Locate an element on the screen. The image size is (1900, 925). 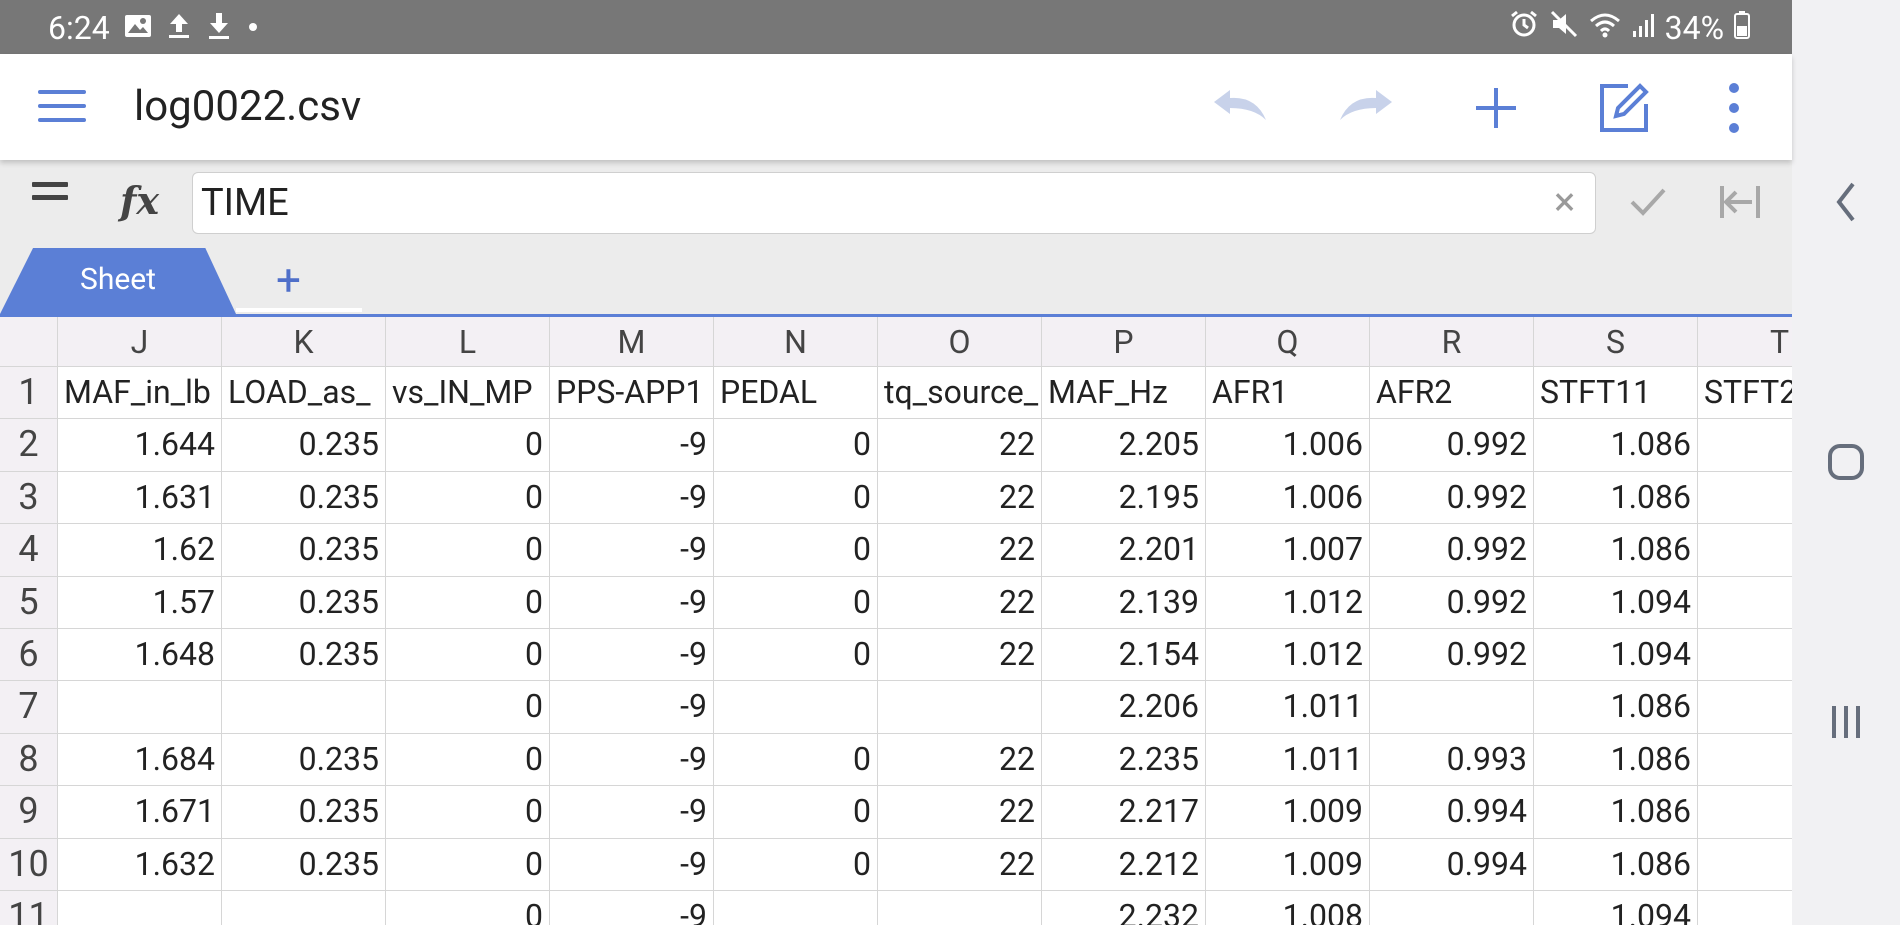
cell-o11 is located at coordinates (960, 908).